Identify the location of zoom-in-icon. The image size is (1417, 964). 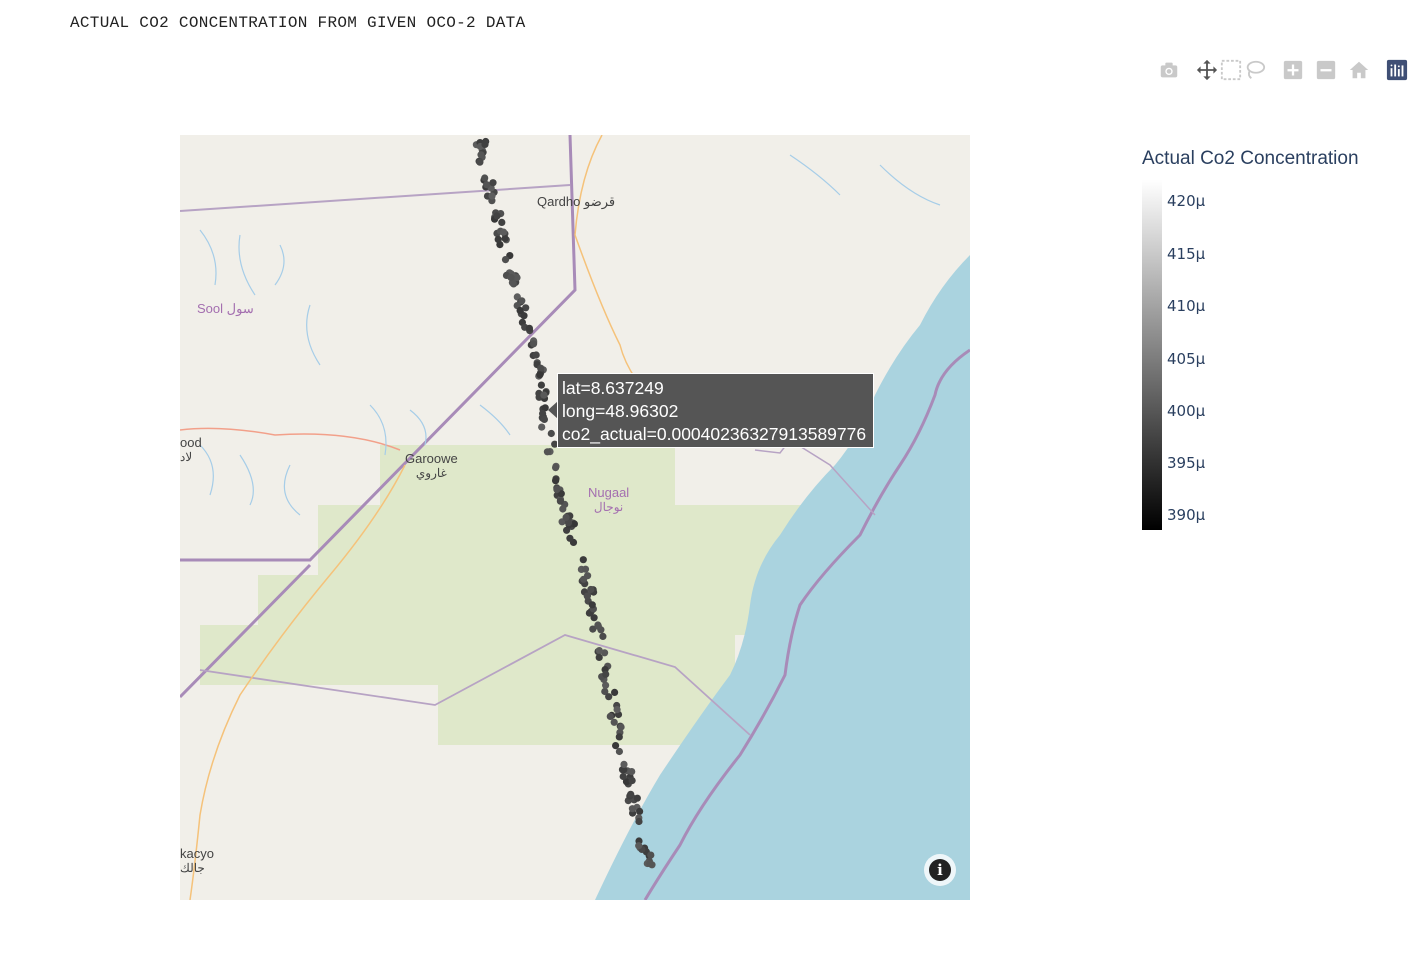
(1293, 70).